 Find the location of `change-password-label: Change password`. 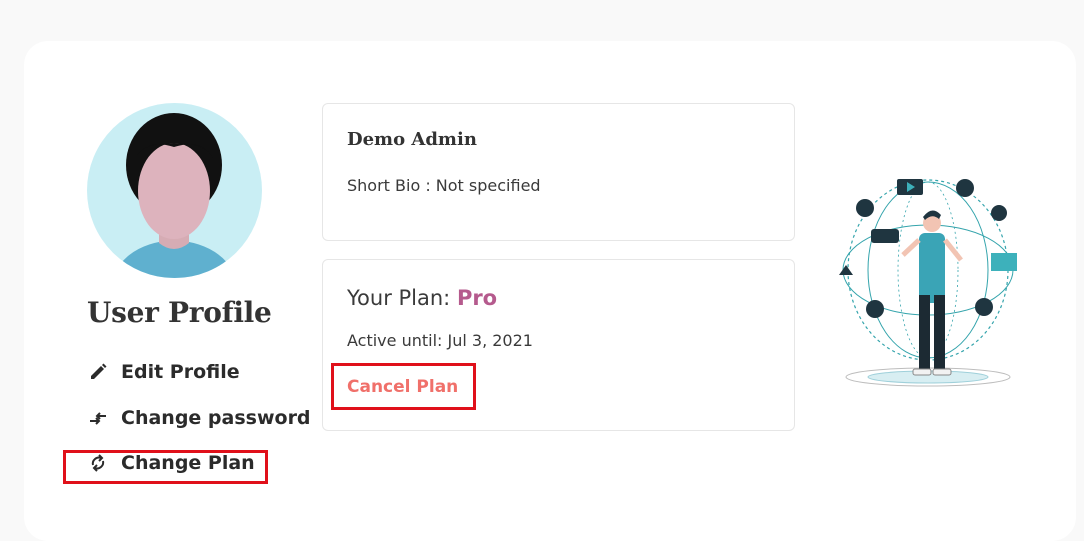

change-password-label: Change password is located at coordinates (216, 418).